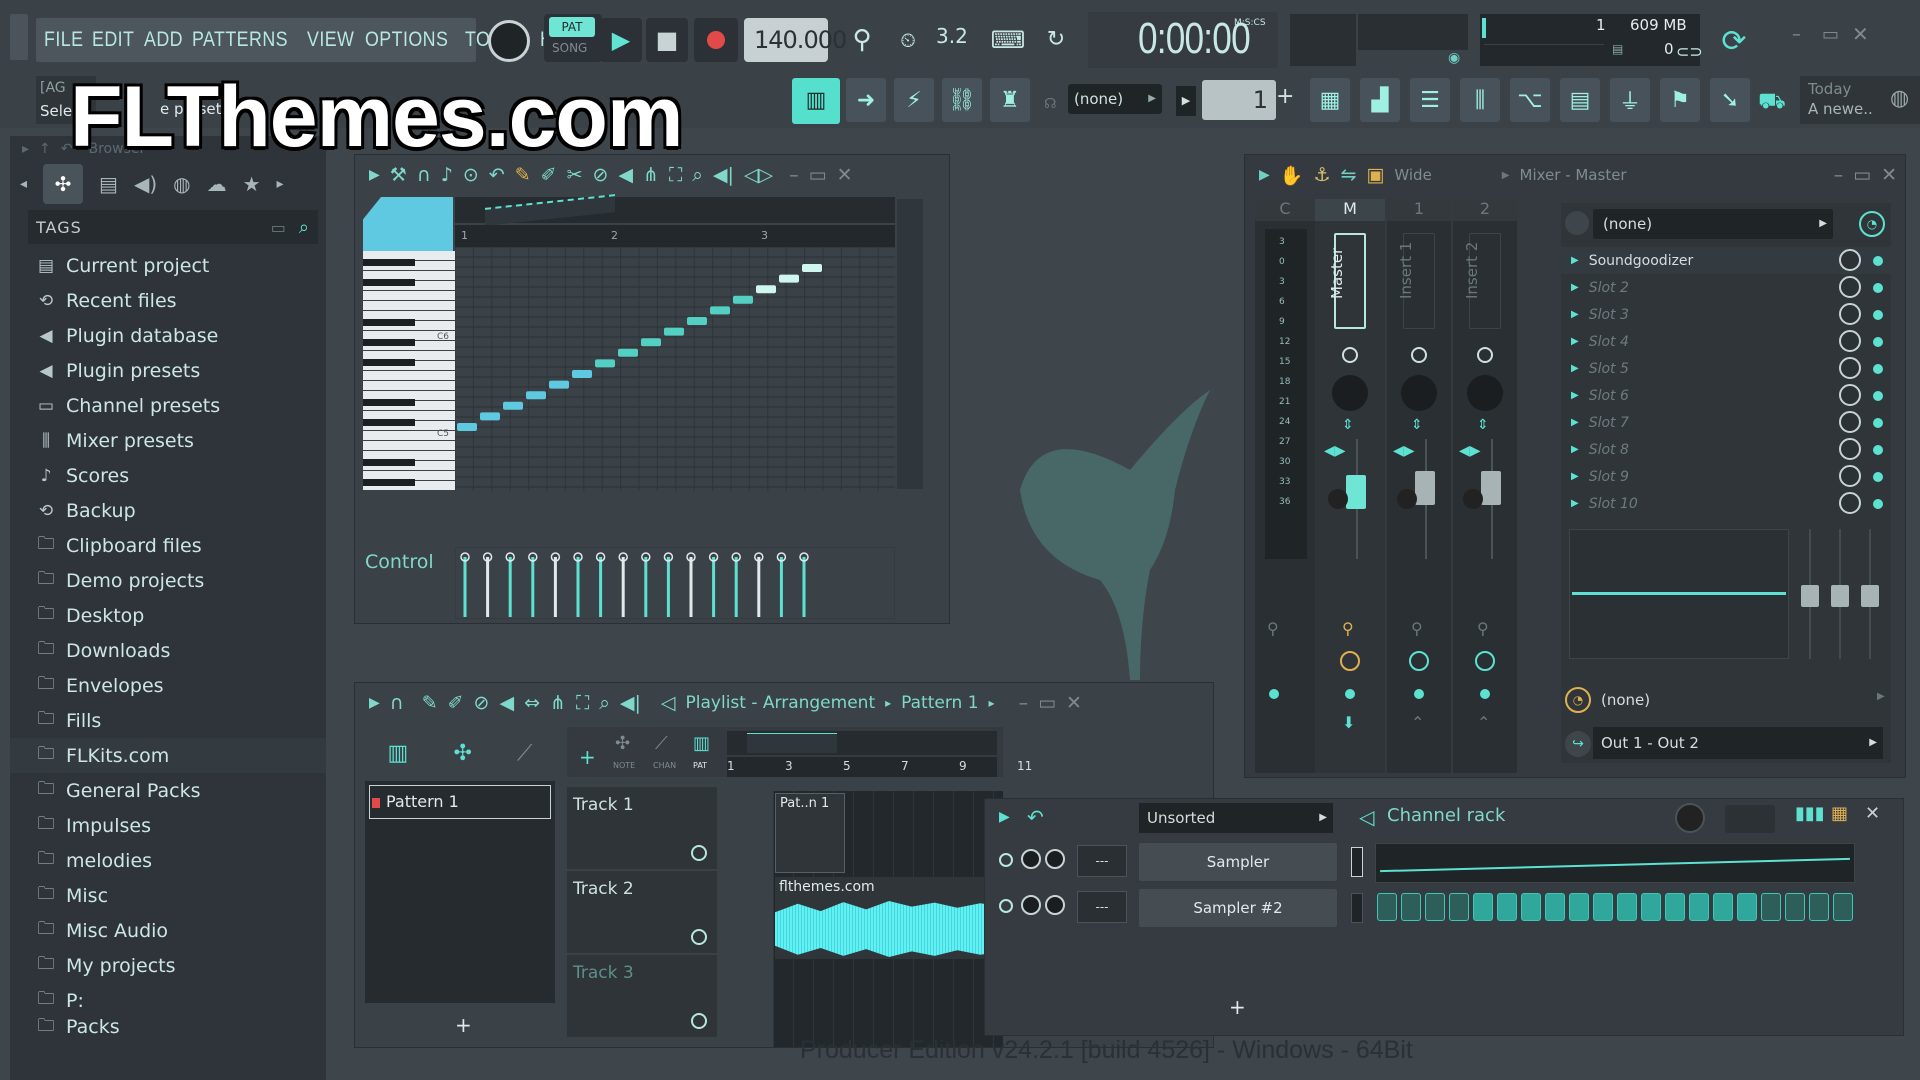  What do you see at coordinates (374, 703) in the screenshot?
I see `play-arrow-icon: ▶` at bounding box center [374, 703].